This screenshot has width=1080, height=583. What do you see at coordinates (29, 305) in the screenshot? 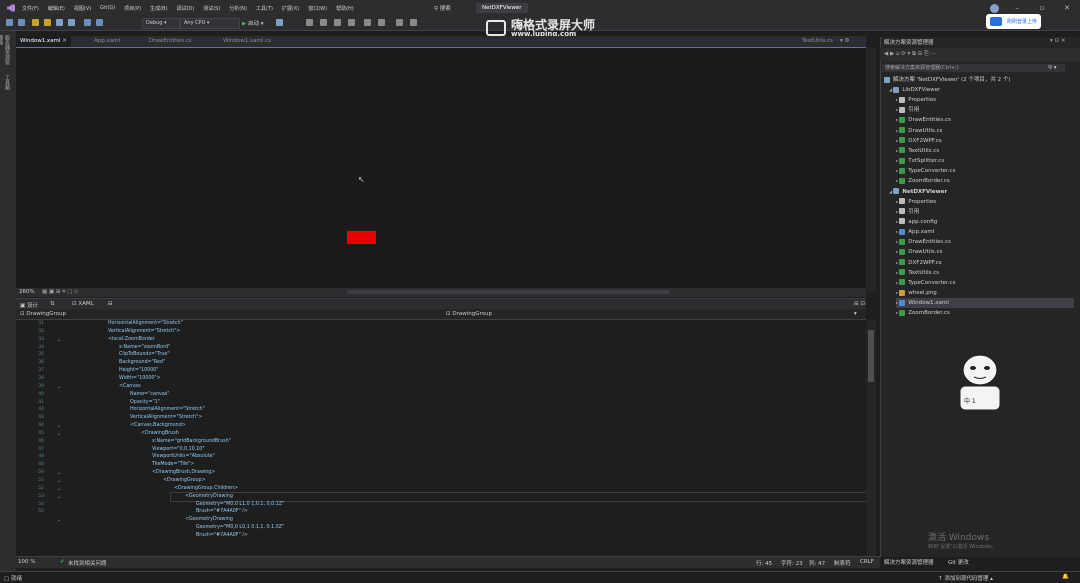
I see `design-tab: ▣ 设计` at bounding box center [29, 305].